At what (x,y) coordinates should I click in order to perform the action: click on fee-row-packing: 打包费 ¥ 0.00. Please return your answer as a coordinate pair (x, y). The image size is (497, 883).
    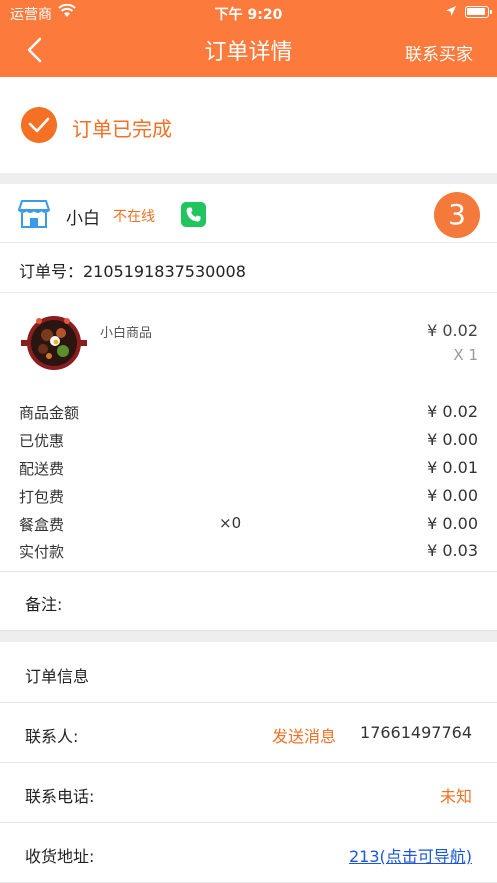
    Looking at the image, I should click on (248, 496).